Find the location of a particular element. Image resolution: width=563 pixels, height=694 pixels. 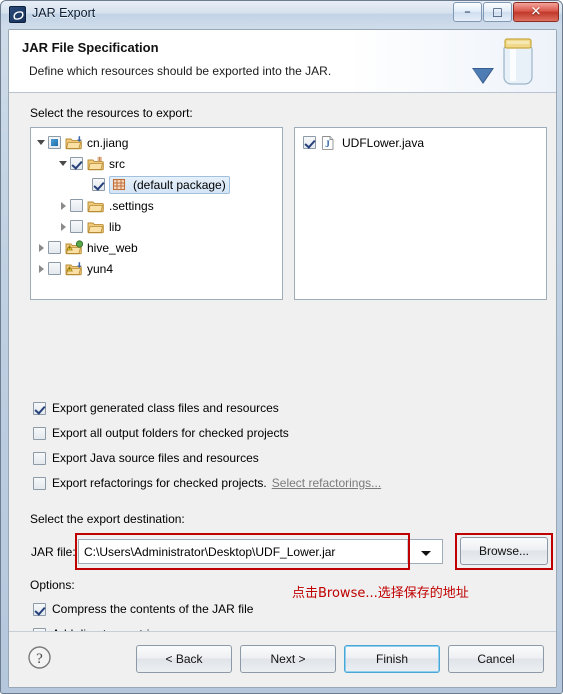

tree-row: (default package) is located at coordinates (158, 184).